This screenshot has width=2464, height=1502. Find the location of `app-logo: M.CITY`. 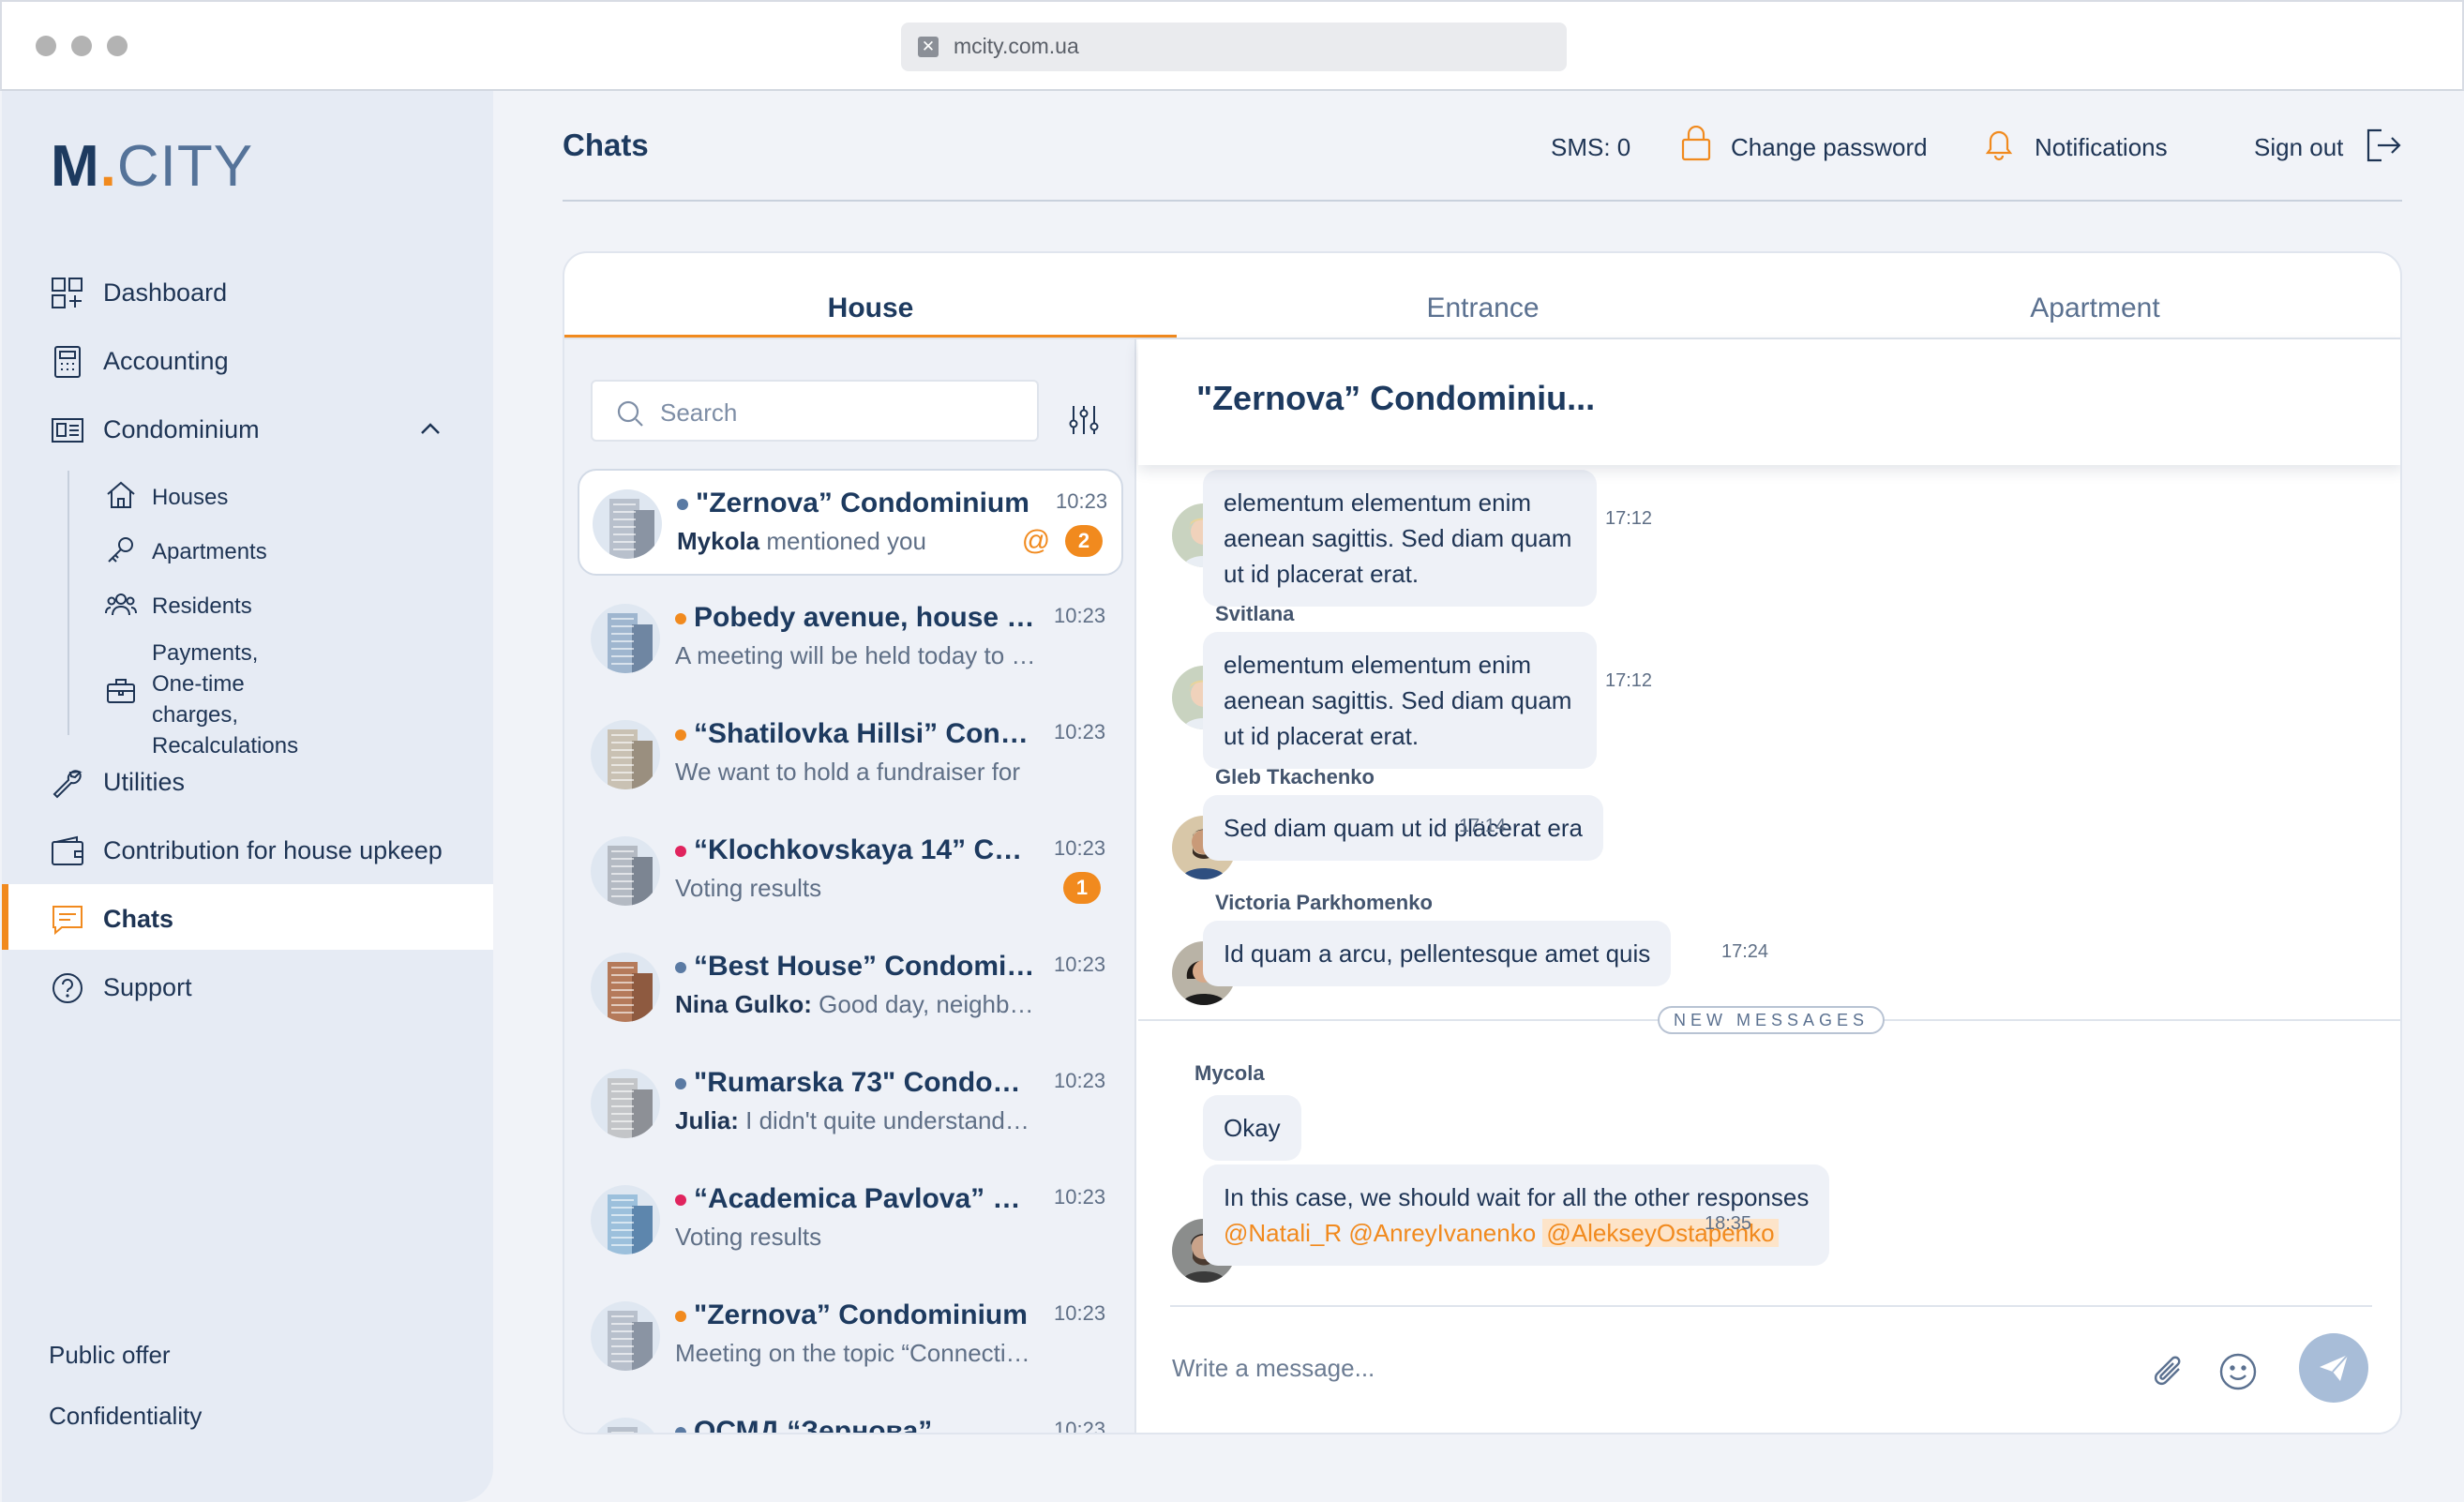

app-logo: M.CITY is located at coordinates (152, 166).